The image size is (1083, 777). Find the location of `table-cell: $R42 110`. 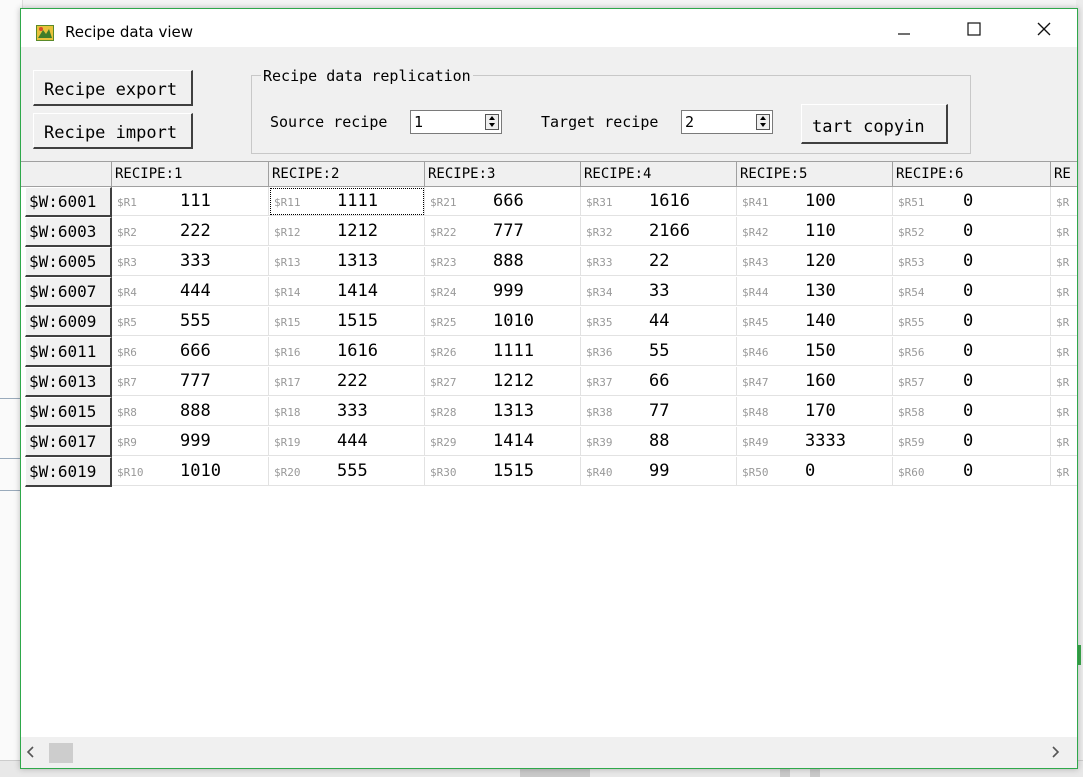

table-cell: $R42 110 is located at coordinates (815, 231).